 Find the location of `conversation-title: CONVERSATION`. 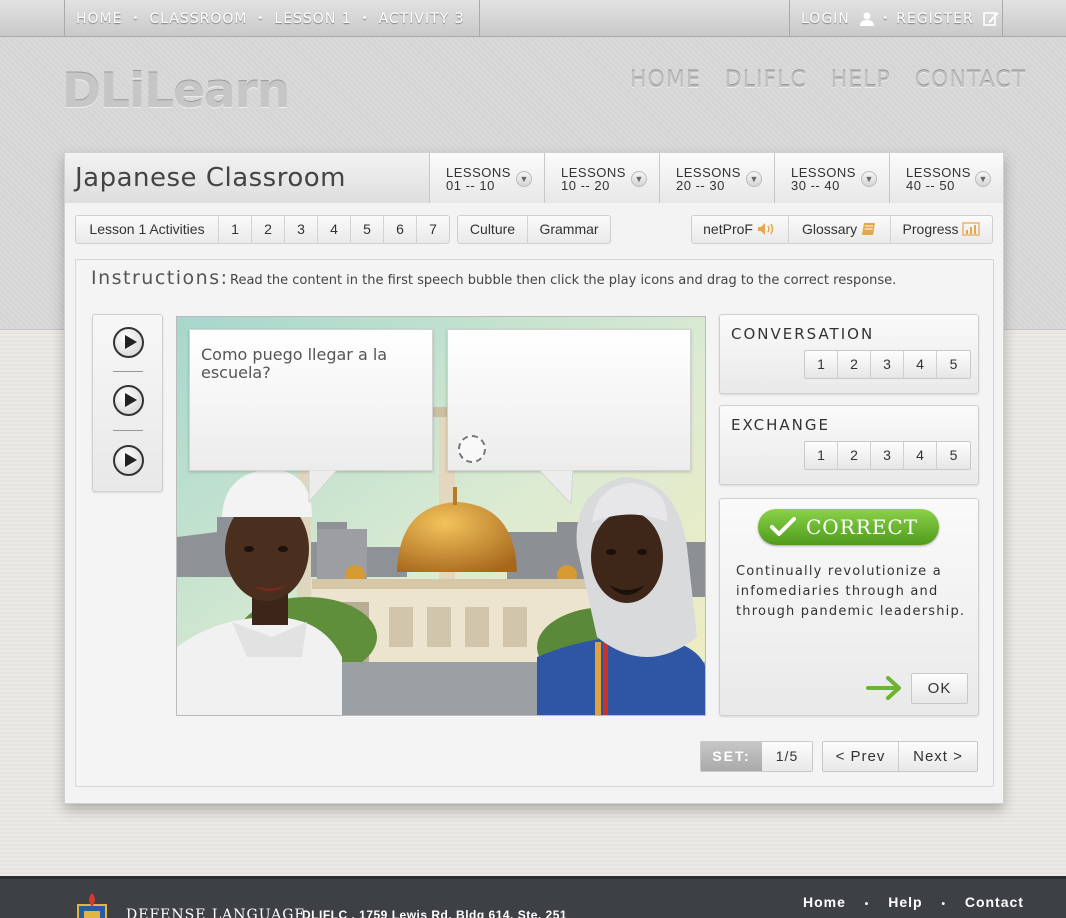

conversation-title: CONVERSATION is located at coordinates (803, 334).